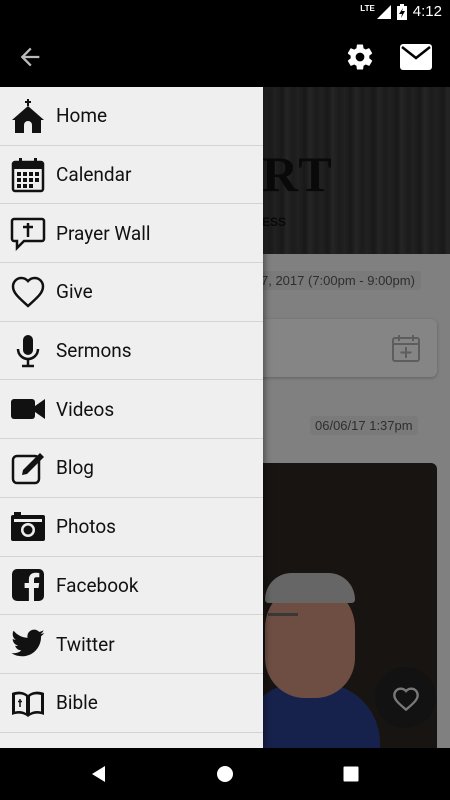  Describe the element at coordinates (28, 115) in the screenshot. I see `church-icon` at that location.